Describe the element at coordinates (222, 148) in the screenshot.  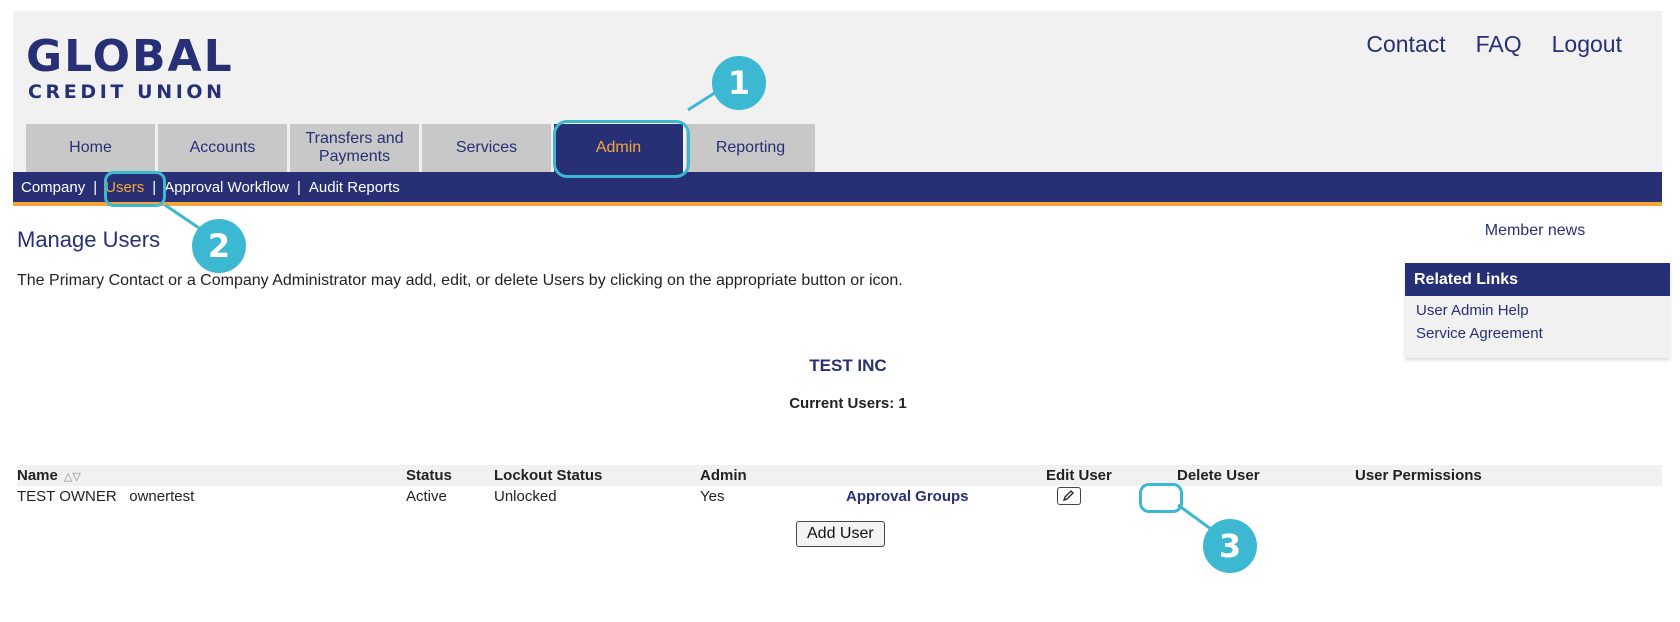
I see `tab-accounts: Accounts` at that location.